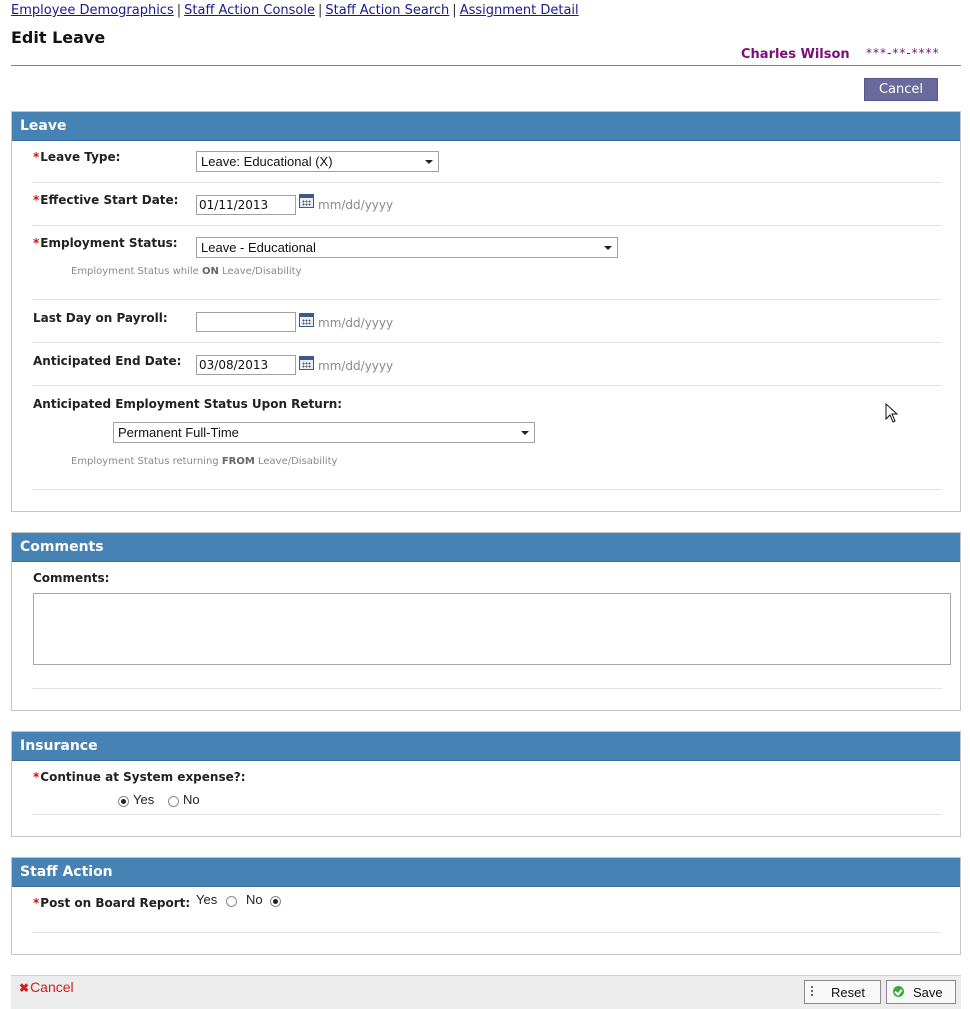  What do you see at coordinates (100, 318) in the screenshot?
I see `last-day-payroll-label: Last Day on Payroll:` at bounding box center [100, 318].